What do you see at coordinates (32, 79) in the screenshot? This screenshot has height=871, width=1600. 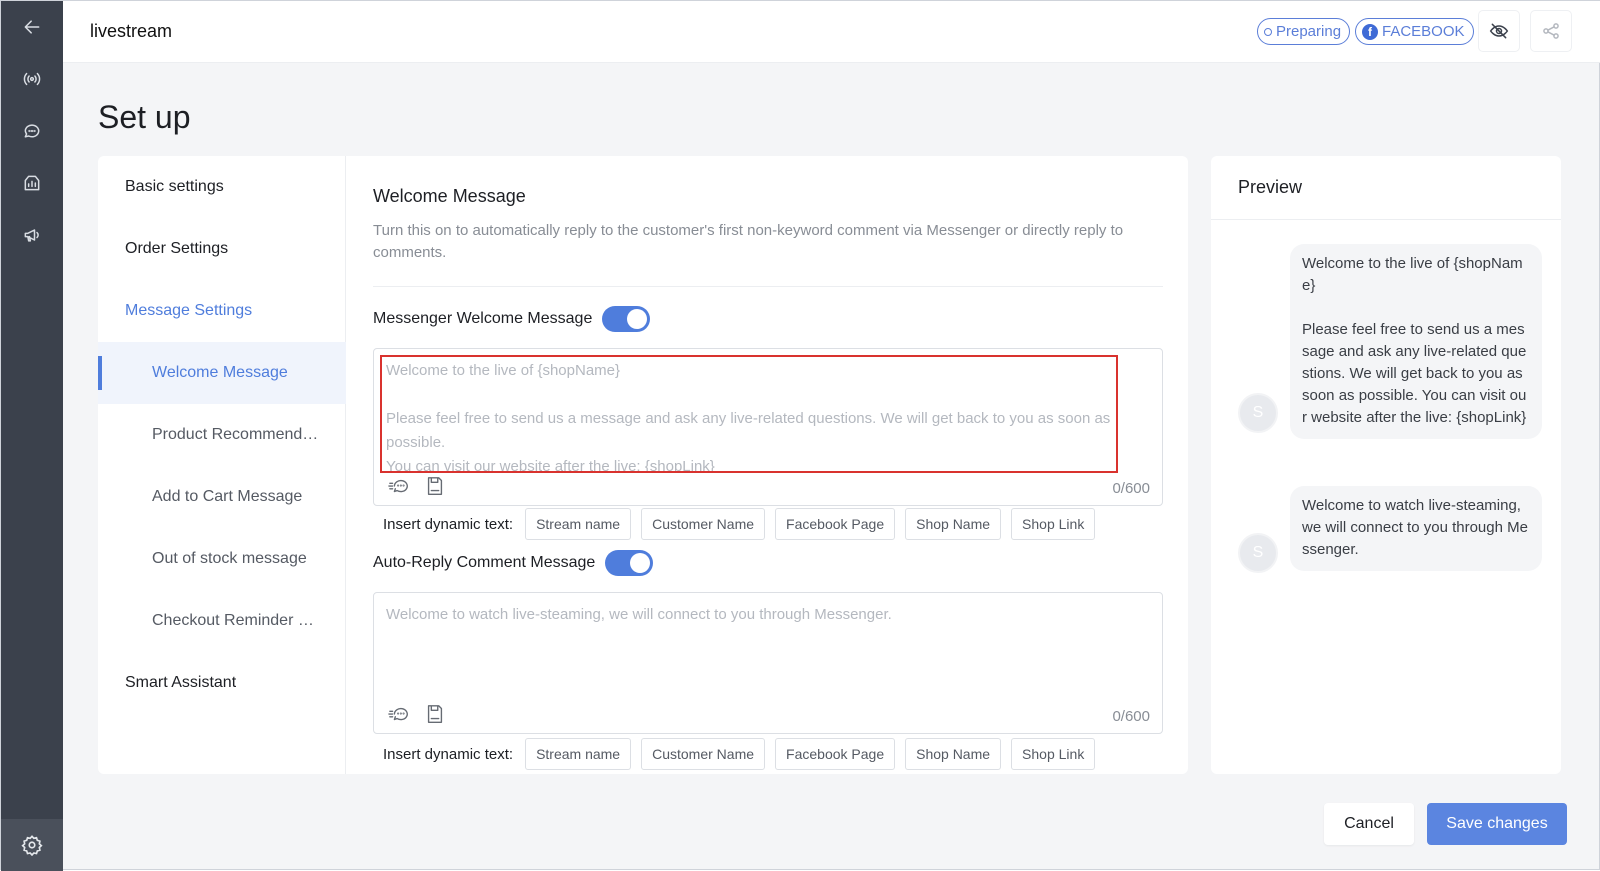 I see `broadcast-icon` at bounding box center [32, 79].